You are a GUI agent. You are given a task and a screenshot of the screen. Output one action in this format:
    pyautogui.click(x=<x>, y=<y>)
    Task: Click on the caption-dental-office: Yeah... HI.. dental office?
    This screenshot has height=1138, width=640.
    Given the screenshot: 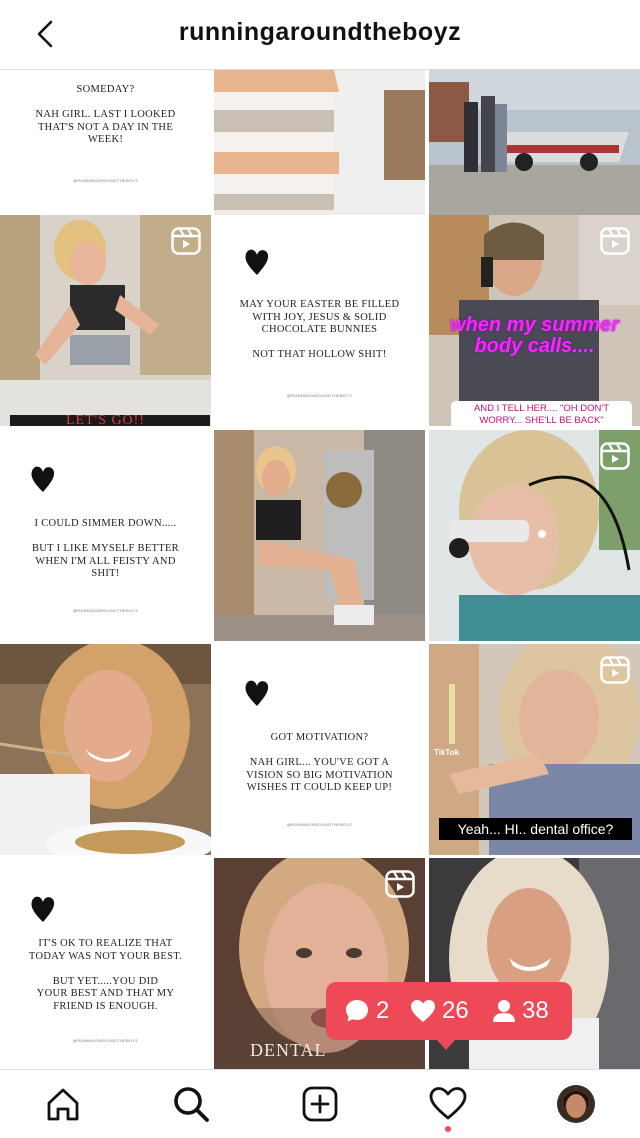 What is the action you would take?
    pyautogui.click(x=535, y=829)
    